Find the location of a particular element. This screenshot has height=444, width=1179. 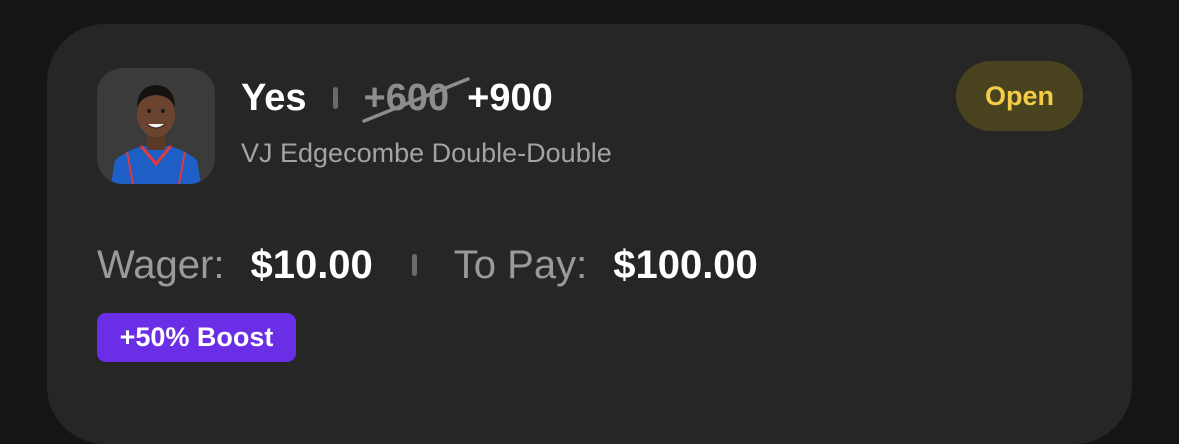

wager-value: $10.00 is located at coordinates (311, 264).